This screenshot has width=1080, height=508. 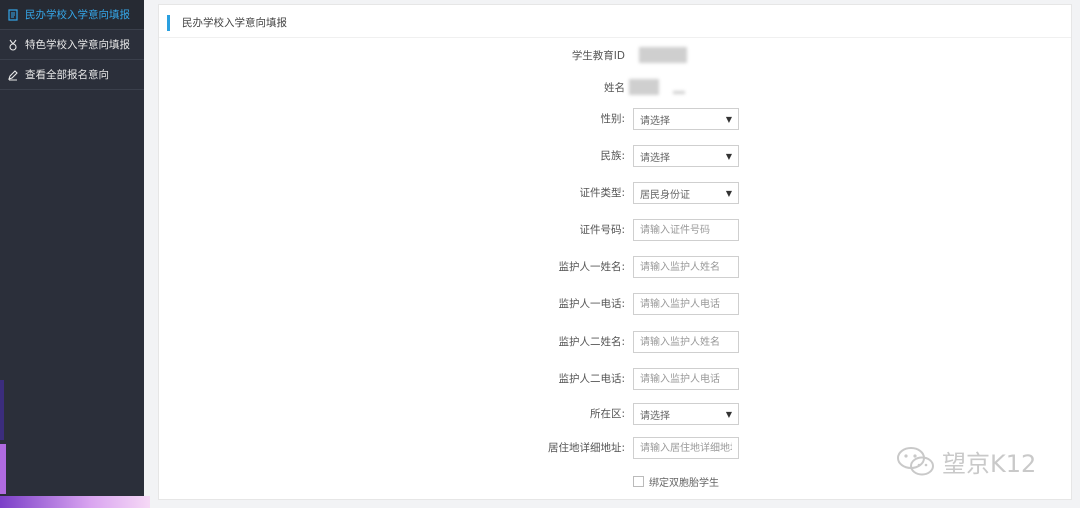 I want to click on guardian1-name-input, so click(x=686, y=267).